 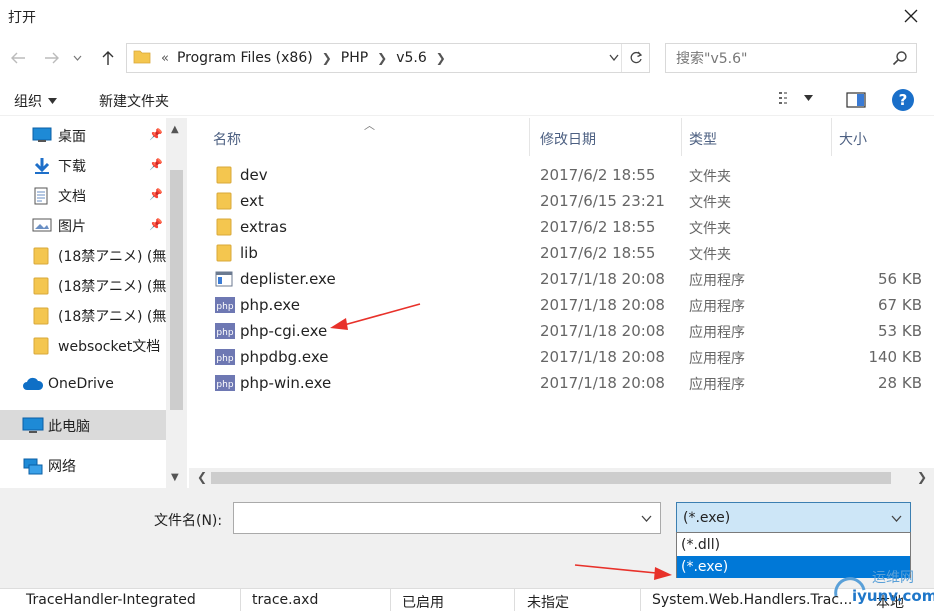 I want to click on forward-button, so click(x=52, y=58).